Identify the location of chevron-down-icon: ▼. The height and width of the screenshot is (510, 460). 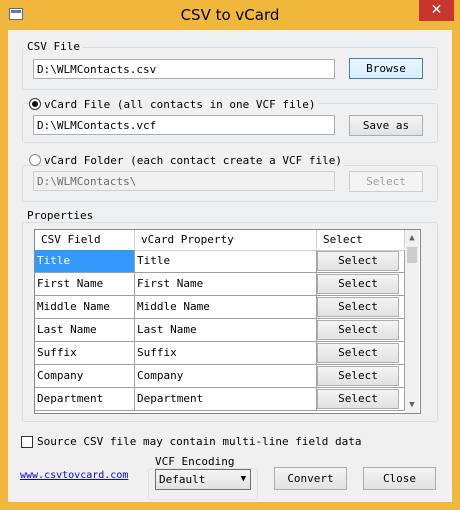
(243, 479).